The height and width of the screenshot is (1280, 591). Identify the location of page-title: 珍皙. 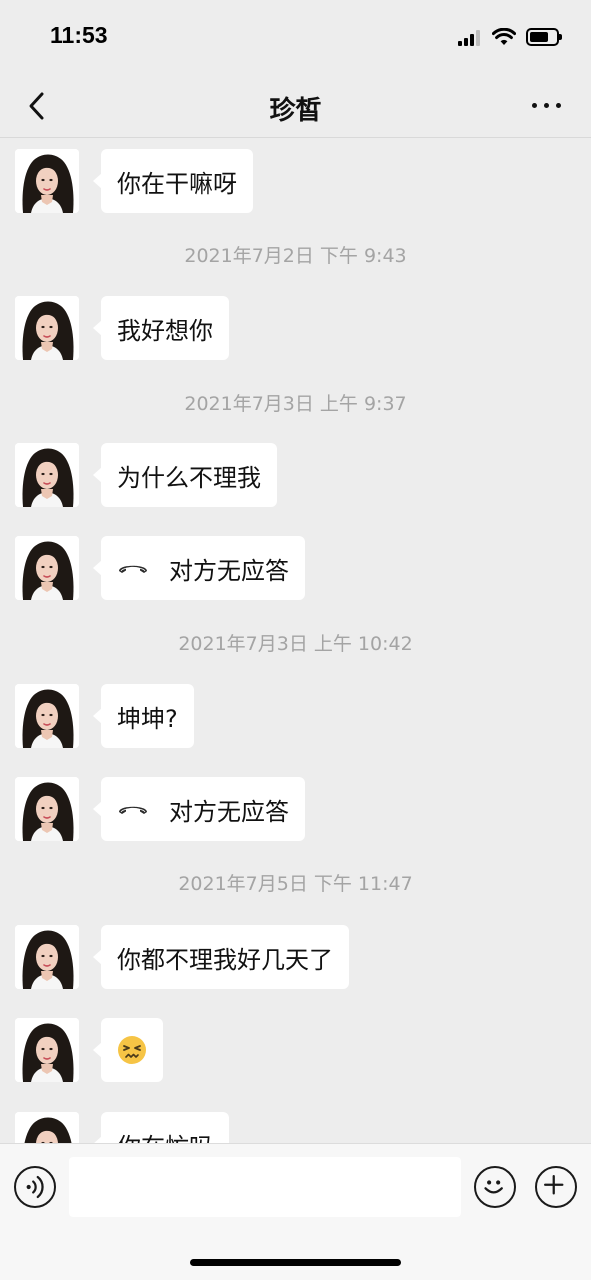
(295, 111).